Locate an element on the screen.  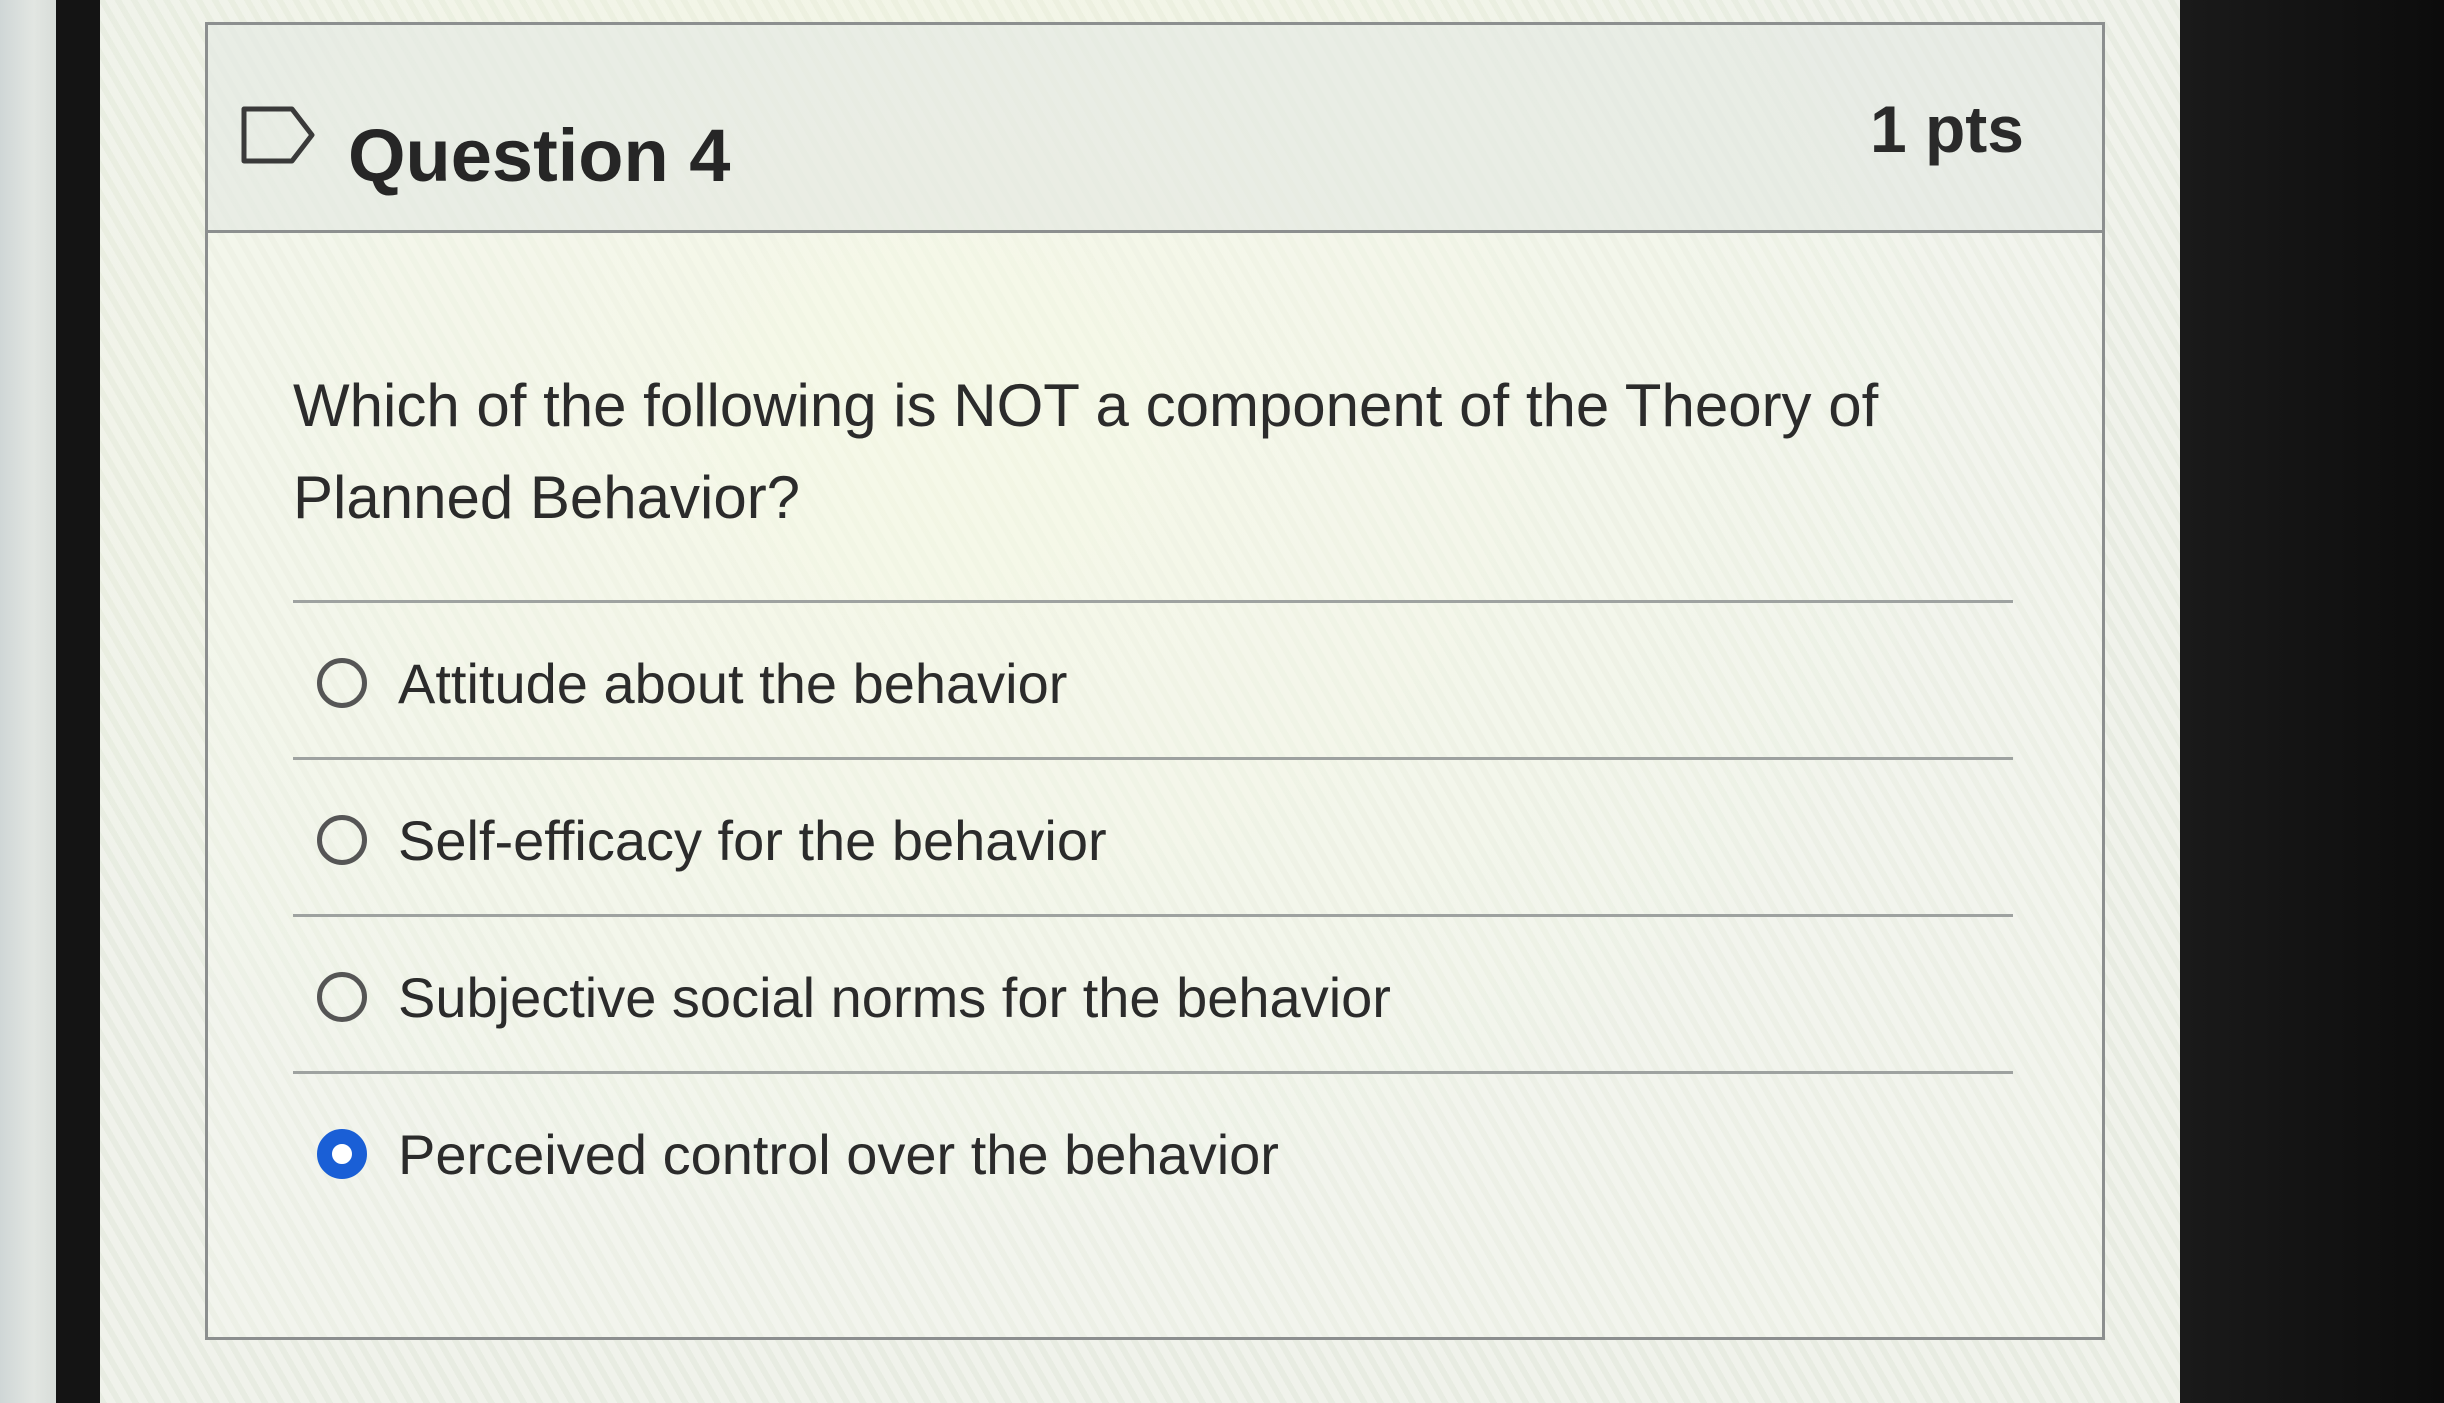
device-left-edge is located at coordinates (28, 701).